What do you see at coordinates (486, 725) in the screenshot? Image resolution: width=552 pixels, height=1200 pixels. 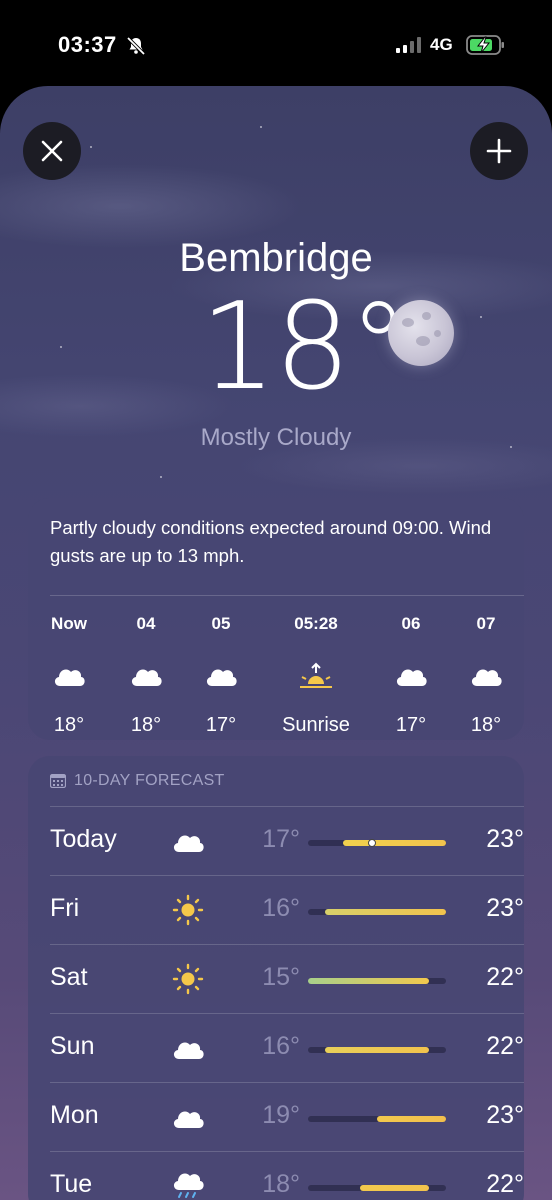 I see `hour-temperature: 18°` at bounding box center [486, 725].